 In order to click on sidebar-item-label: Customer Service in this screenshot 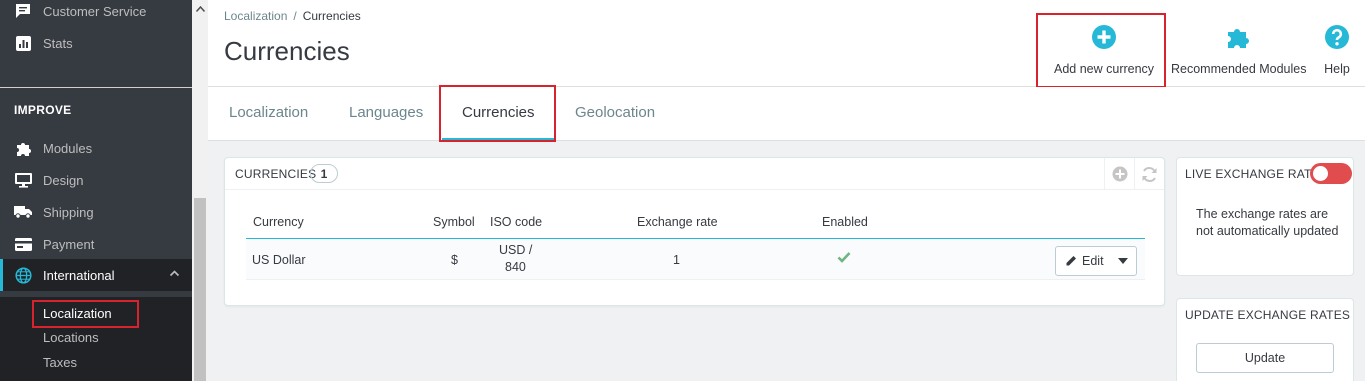, I will do `click(95, 11)`.